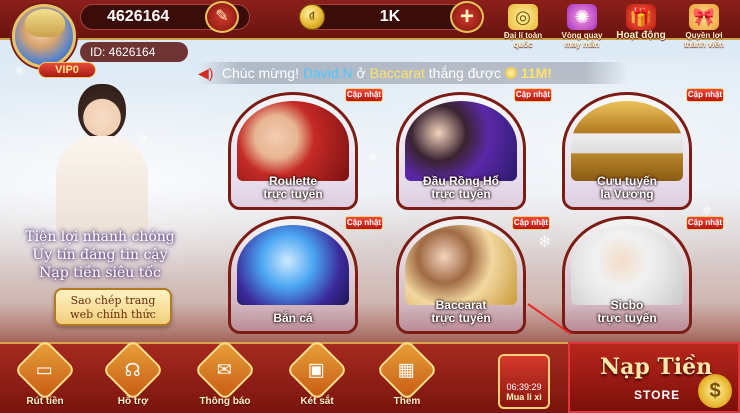 The width and height of the screenshot is (740, 413). I want to click on top-menu-events: 🎁 Hoạt động, so click(641, 22).